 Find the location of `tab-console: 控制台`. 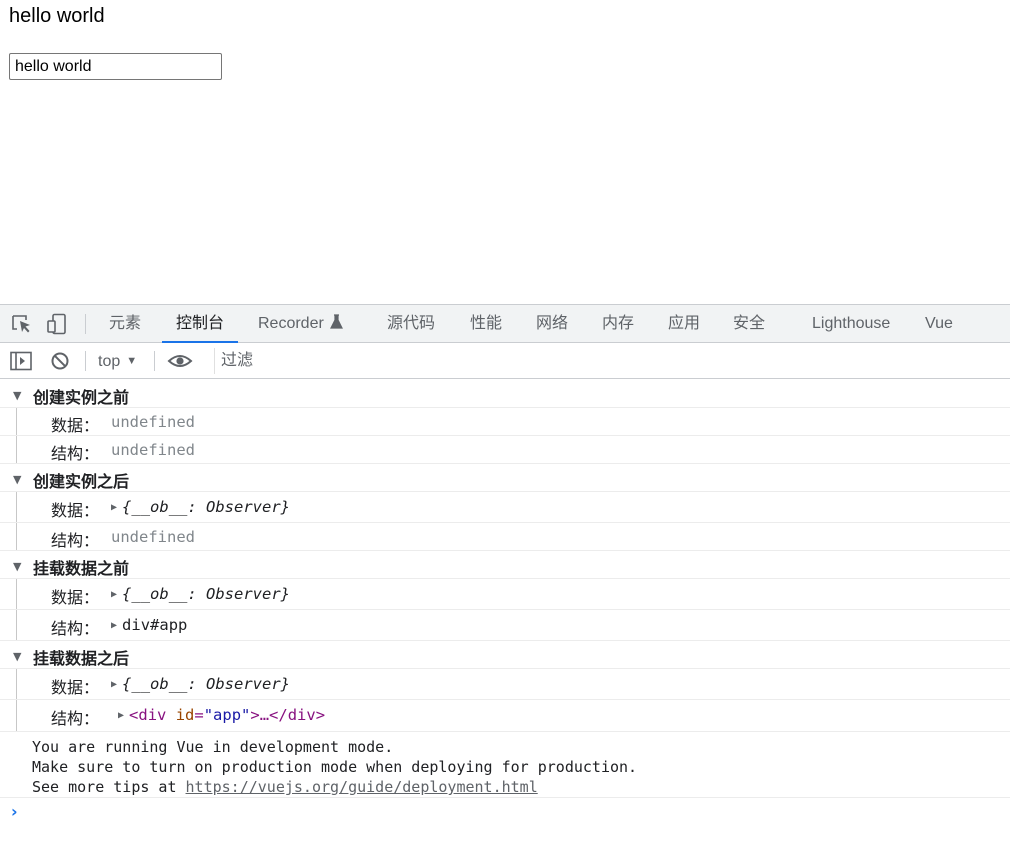

tab-console: 控制台 is located at coordinates (200, 324).